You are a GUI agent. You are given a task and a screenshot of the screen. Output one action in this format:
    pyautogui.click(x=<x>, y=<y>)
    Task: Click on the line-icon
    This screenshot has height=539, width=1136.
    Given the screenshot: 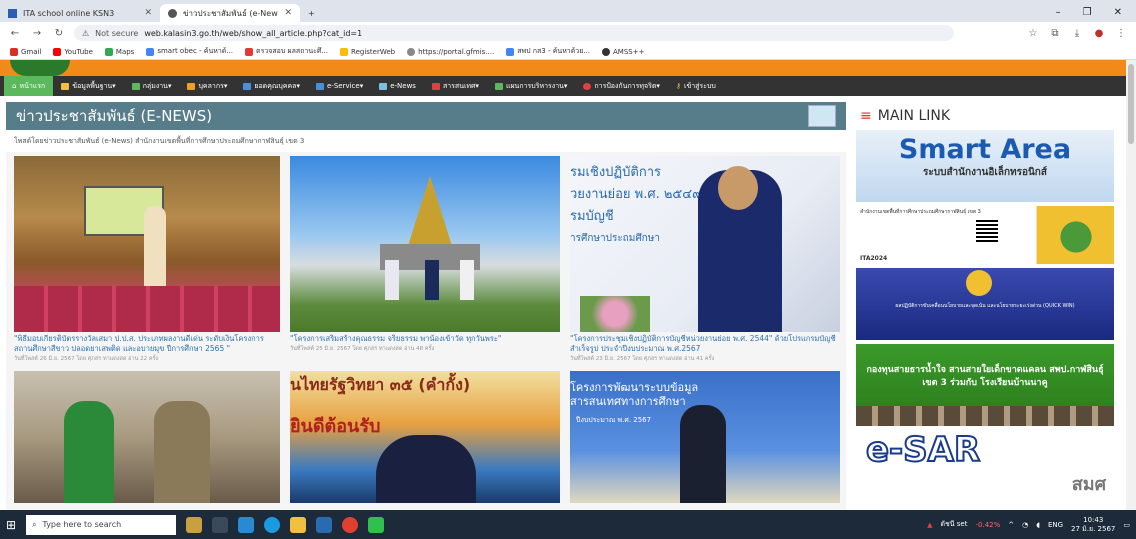 What is the action you would take?
    pyautogui.click(x=376, y=524)
    